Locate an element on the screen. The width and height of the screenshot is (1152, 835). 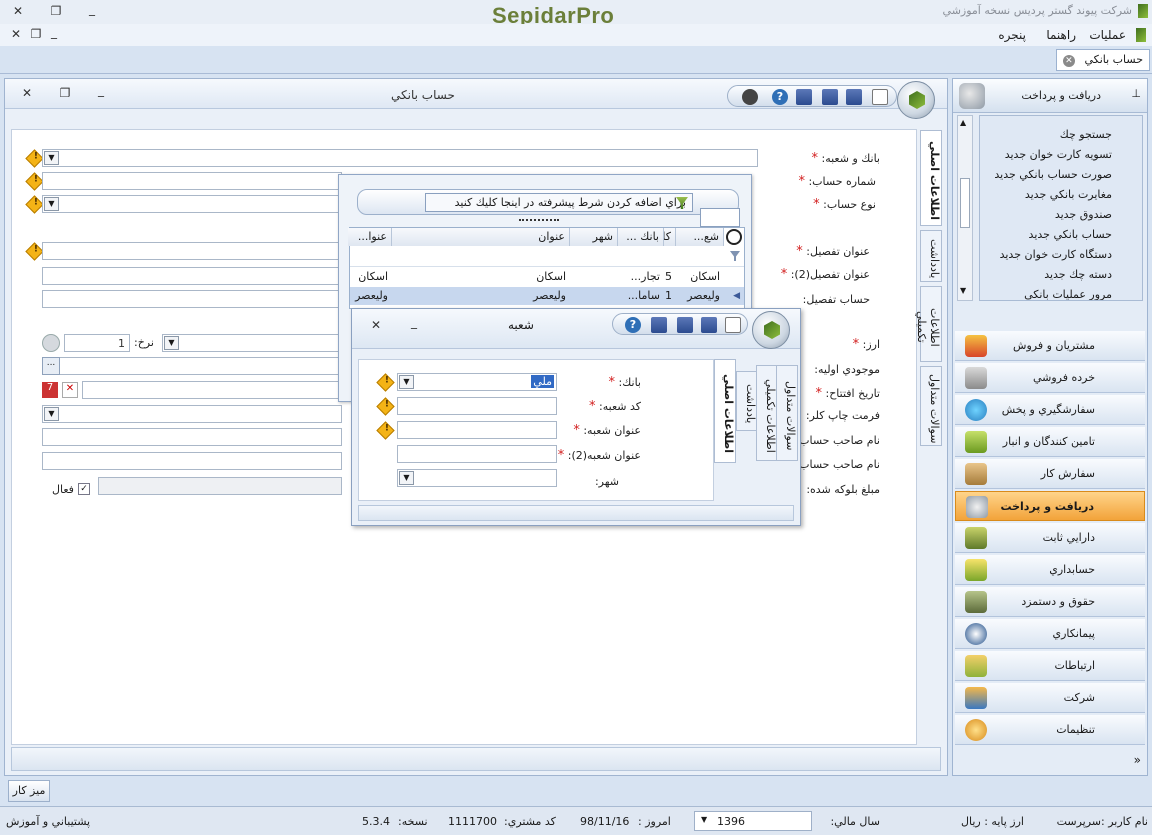
nav-category-payroll: حقوق و دستمزد is located at coordinates (1050, 602).